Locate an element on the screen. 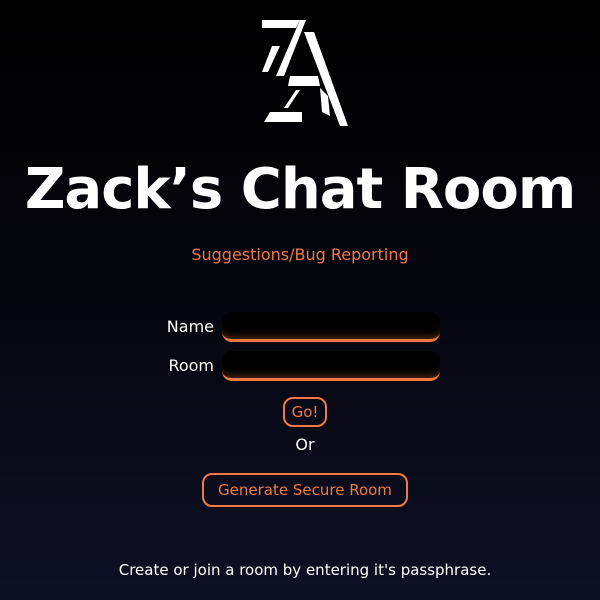 This screenshot has width=600, height=600. room-input is located at coordinates (331, 366).